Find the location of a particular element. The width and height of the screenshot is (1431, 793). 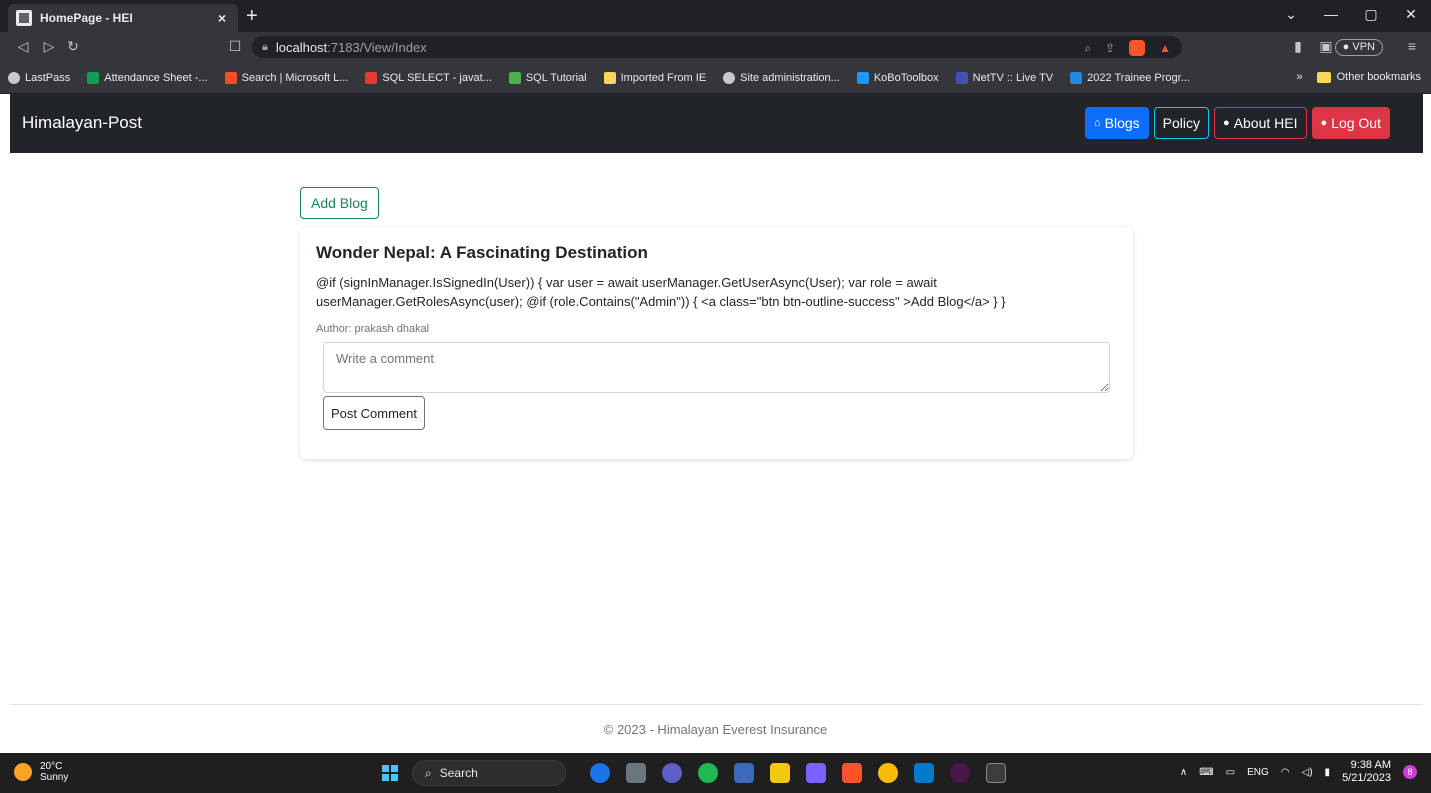

clock: 9:38 AM 5/21/2023 is located at coordinates (1366, 772).